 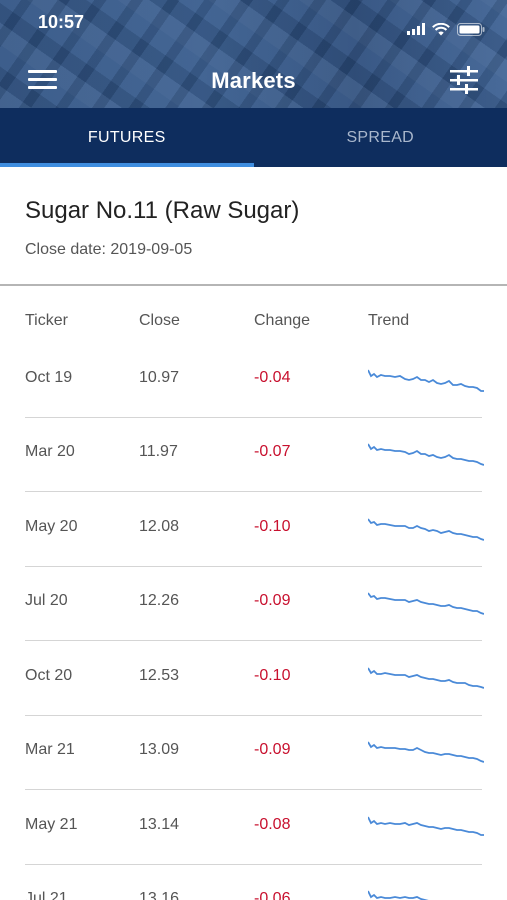 I want to click on page-title: Markets, so click(x=253, y=80).